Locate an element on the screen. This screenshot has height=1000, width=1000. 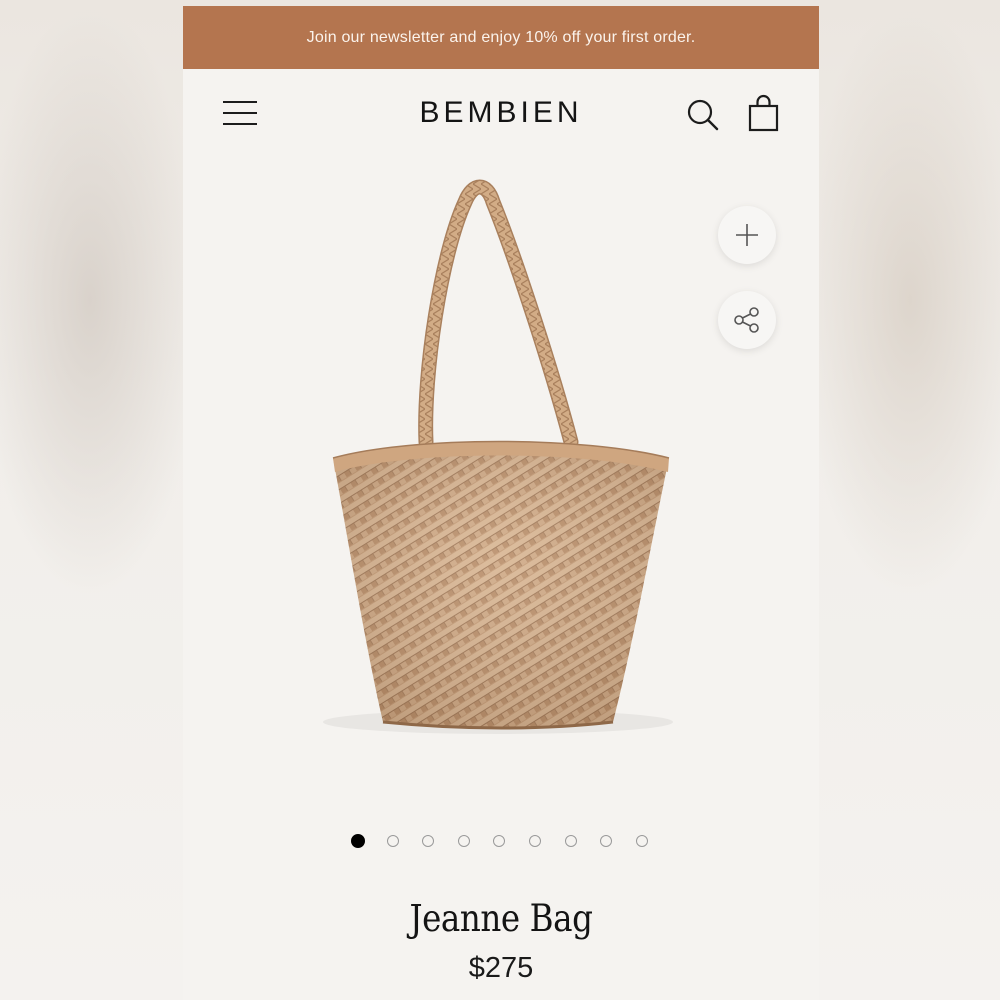
search-icon is located at coordinates (703, 115).